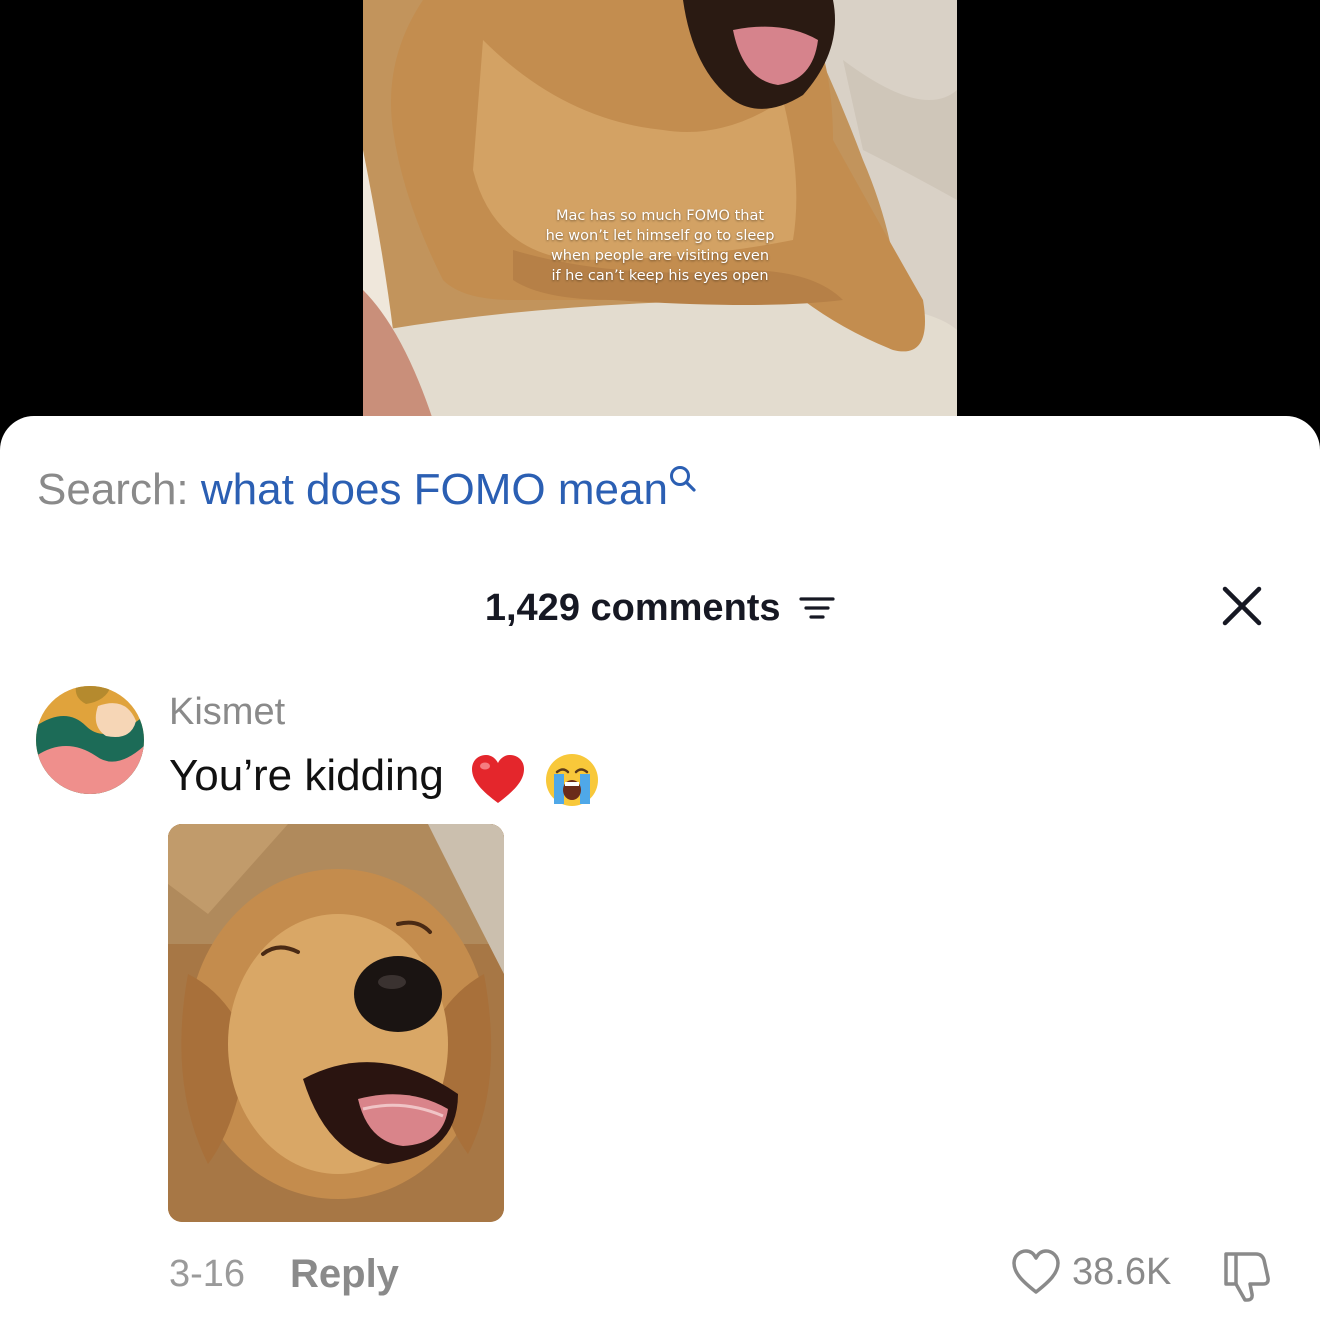 The image size is (1320, 1320). What do you see at coordinates (113, 489) in the screenshot?
I see `search-label: Search:` at bounding box center [113, 489].